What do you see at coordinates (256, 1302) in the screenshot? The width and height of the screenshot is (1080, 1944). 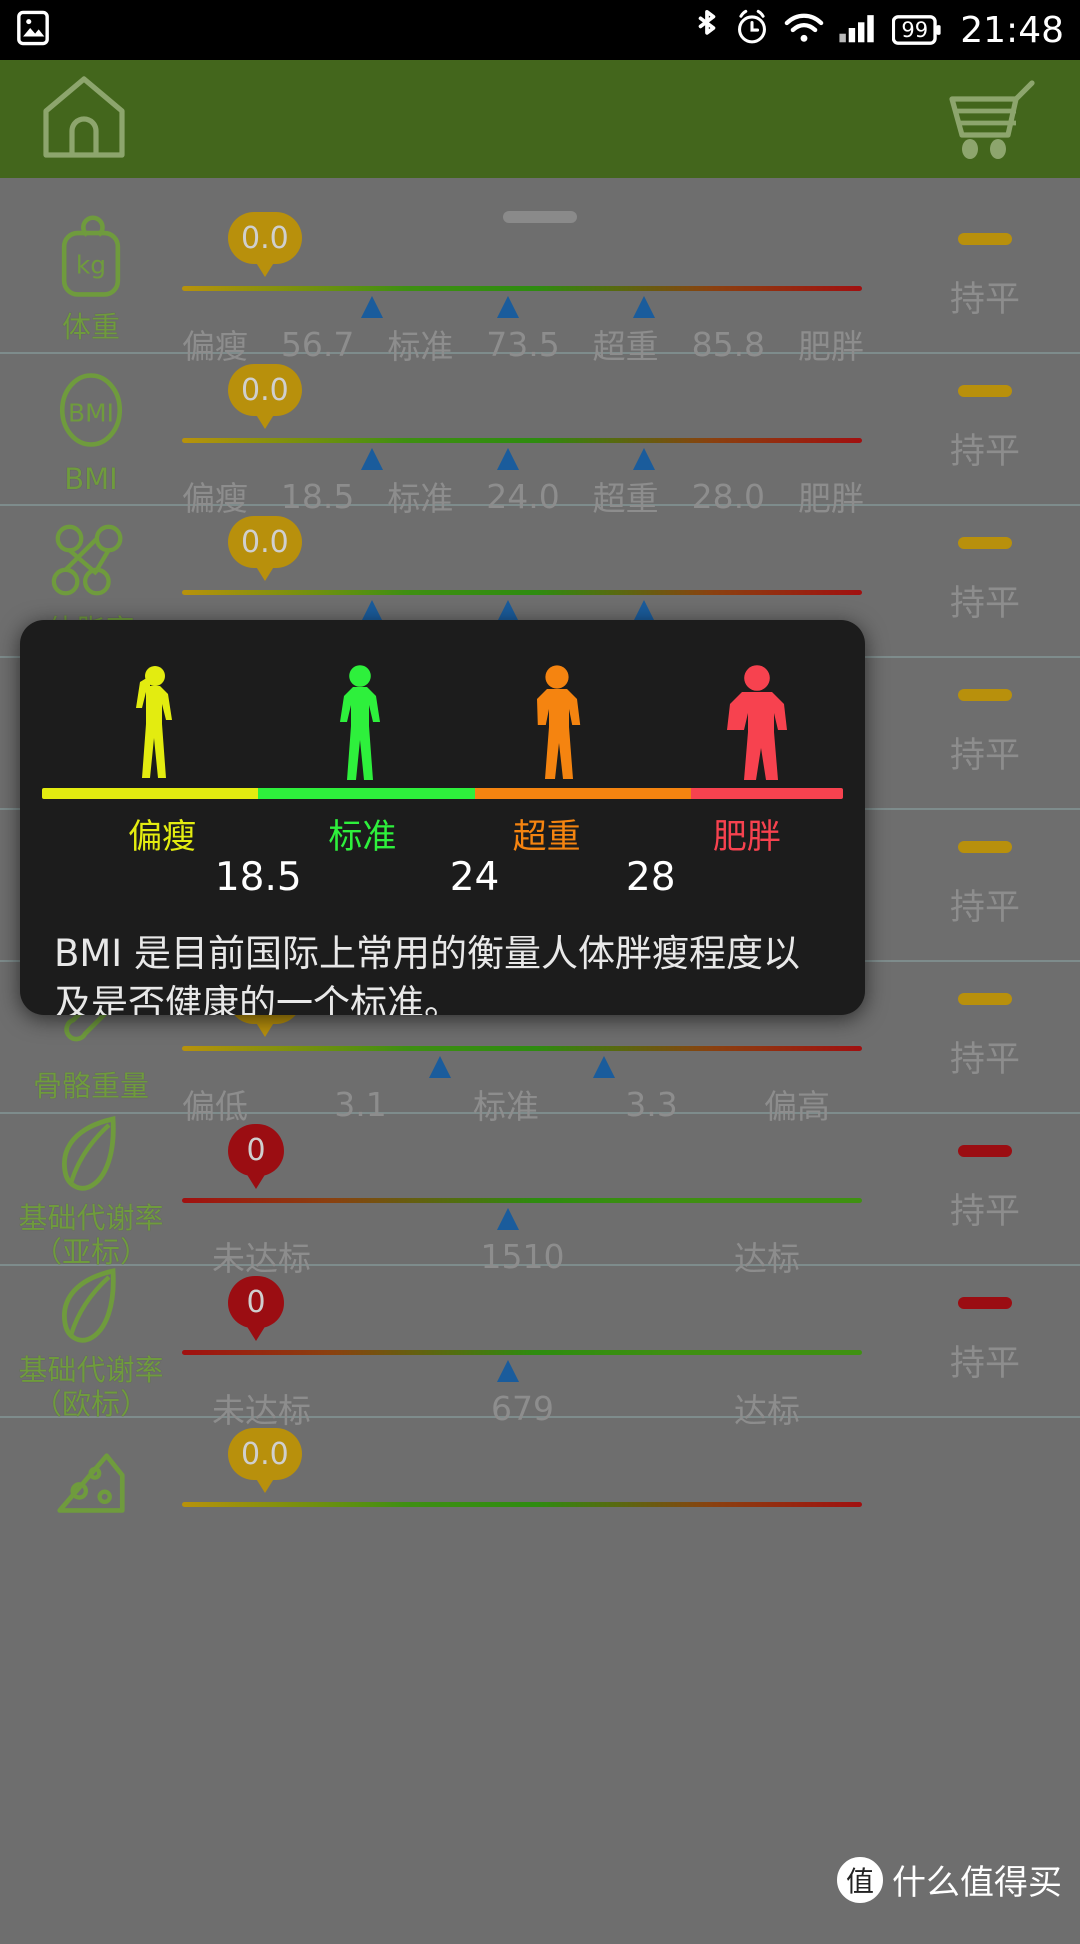 I see `metric-value-badge: 0` at bounding box center [256, 1302].